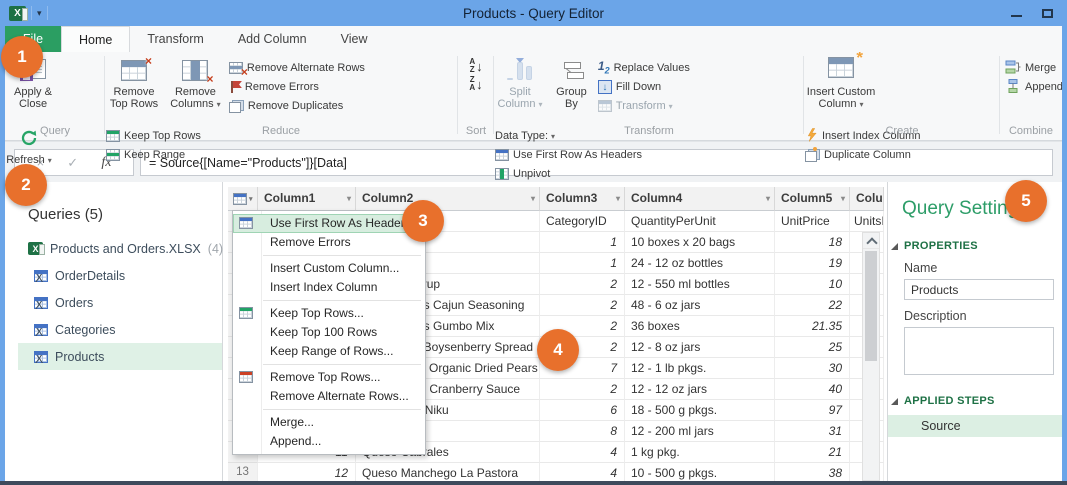 Image resolution: width=1067 pixels, height=485 pixels. Describe the element at coordinates (329, 287) in the screenshot. I see `menu-item: Insert Index Column` at that location.